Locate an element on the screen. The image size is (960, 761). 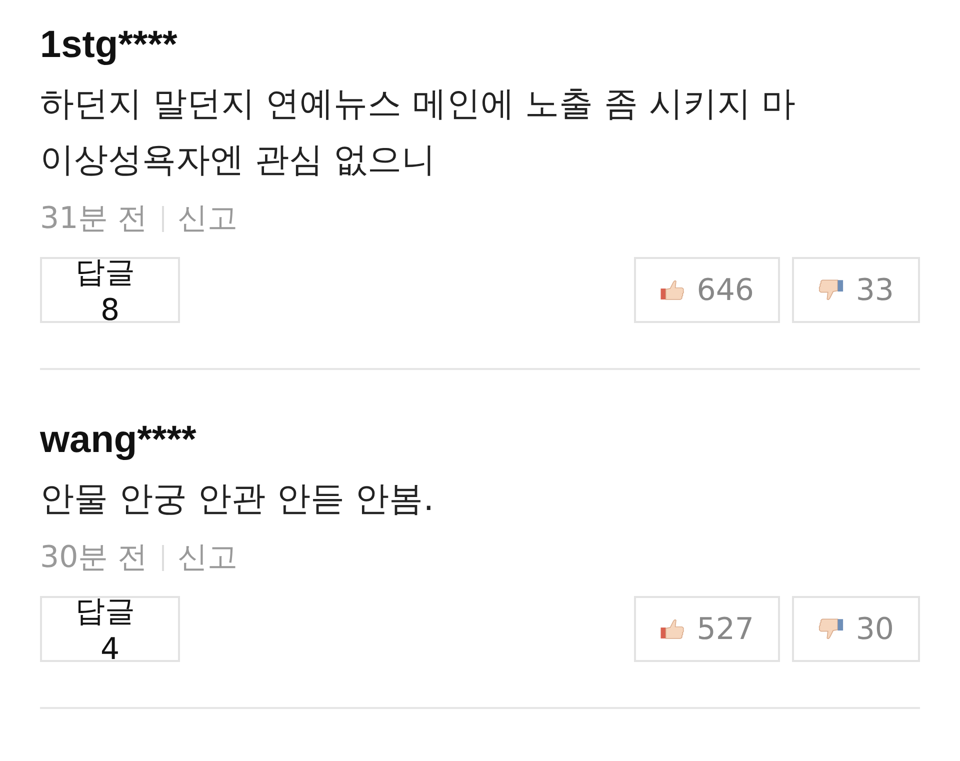
username: 1stg**** is located at coordinates (109, 45).